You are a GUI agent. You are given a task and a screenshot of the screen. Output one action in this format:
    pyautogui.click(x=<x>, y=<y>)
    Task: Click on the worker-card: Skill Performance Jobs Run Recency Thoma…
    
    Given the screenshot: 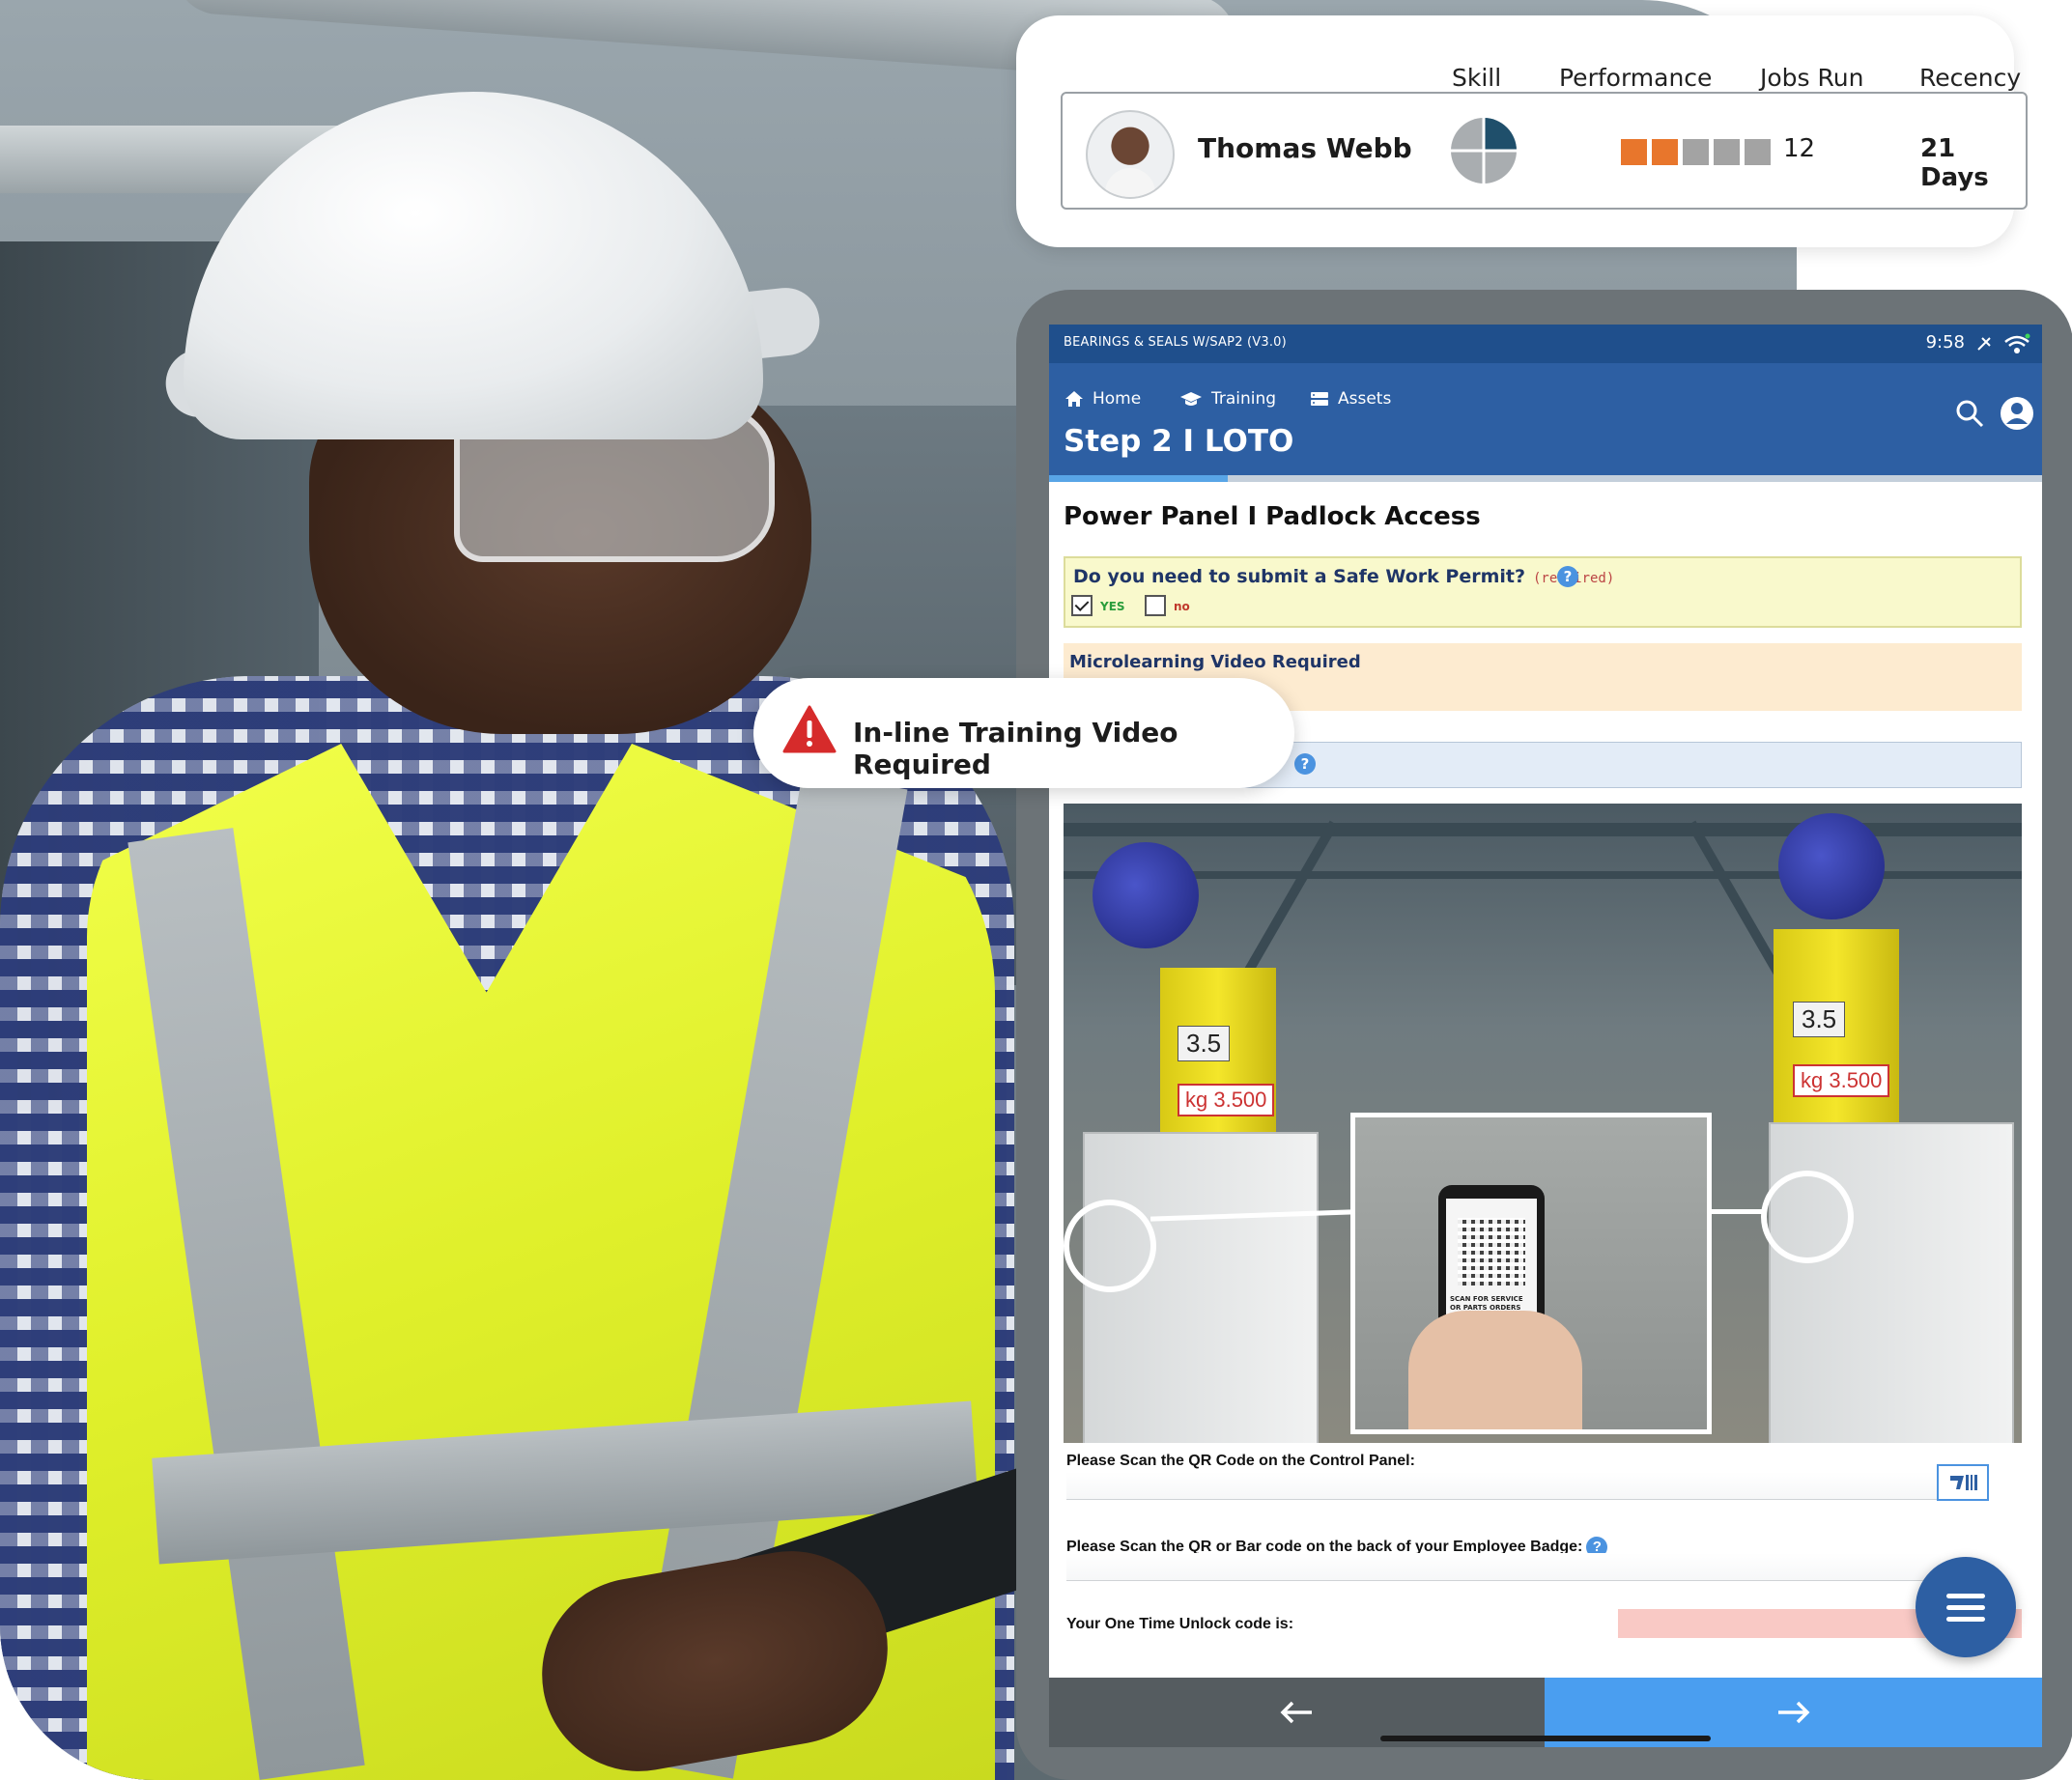 What is the action you would take?
    pyautogui.click(x=1522, y=131)
    